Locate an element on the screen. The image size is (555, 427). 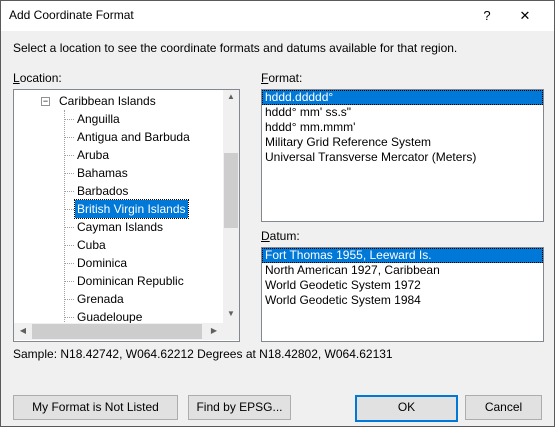
tree-item-label: Anguilla is located at coordinates (98, 119).